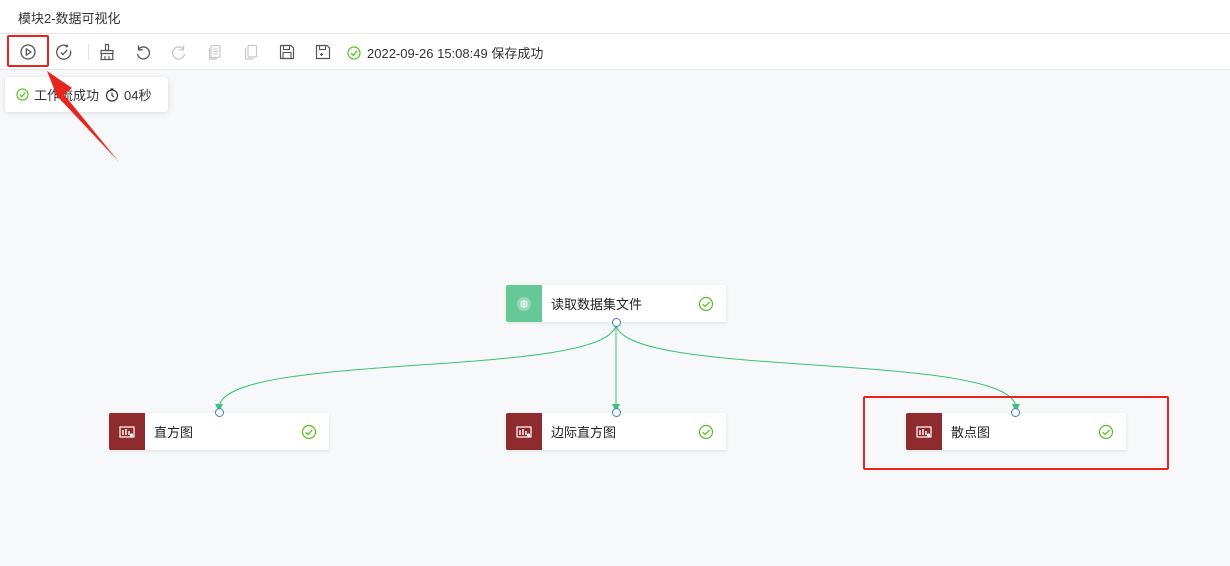  I want to click on redo-icon, so click(178, 52).